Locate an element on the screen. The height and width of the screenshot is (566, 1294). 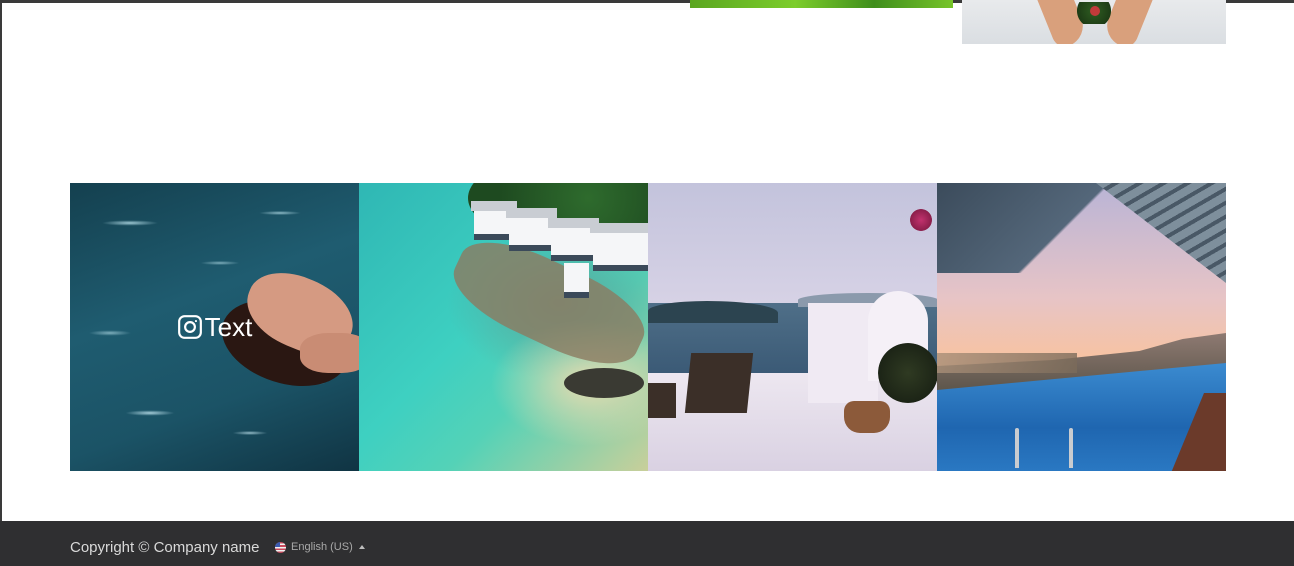
gallery-tile-santorini-terrace is located at coordinates (792, 327).